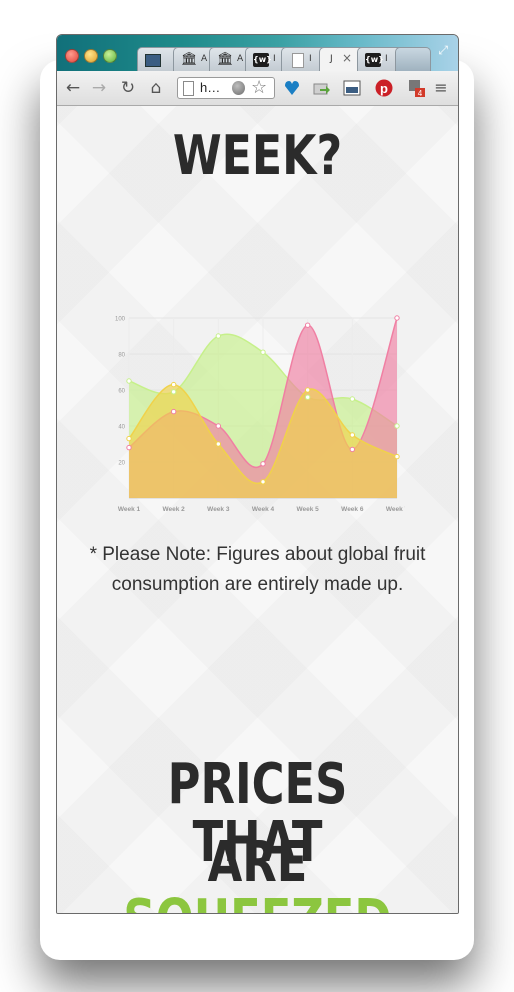 The width and height of the screenshot is (514, 992). Describe the element at coordinates (91, 56) in the screenshot. I see `minimize-window-button` at that location.